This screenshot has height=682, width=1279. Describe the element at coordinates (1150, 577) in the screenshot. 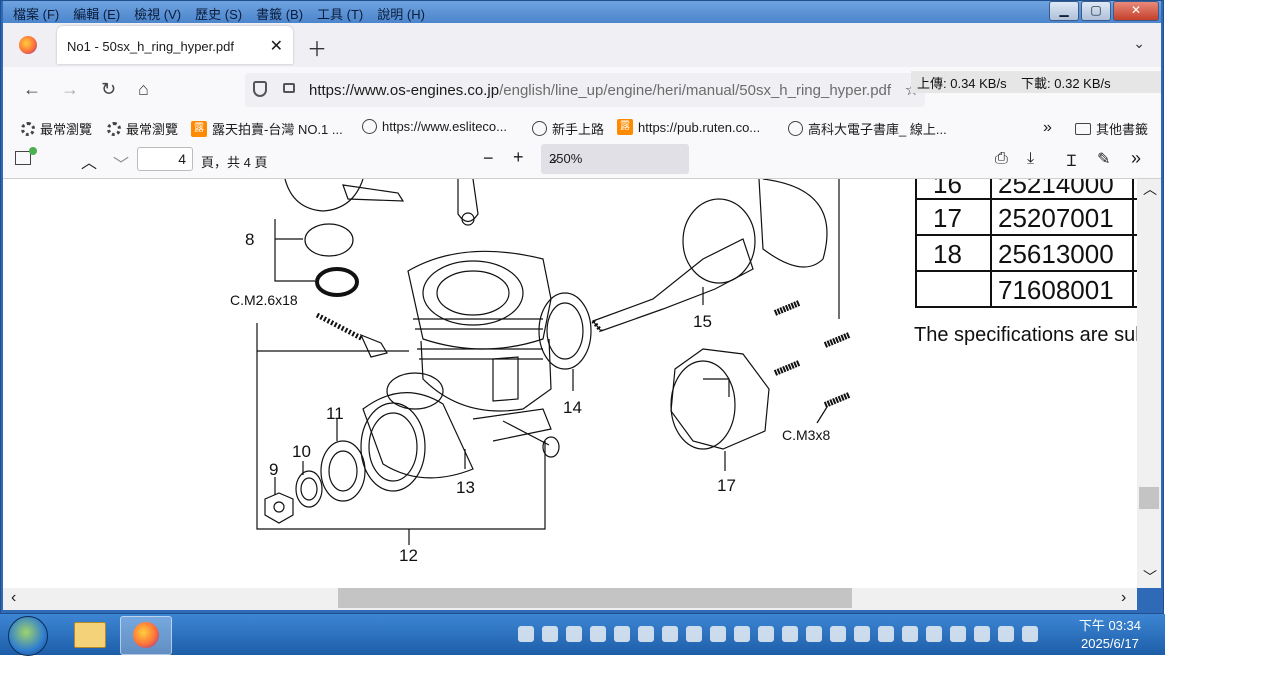

I see `scroll-down-chevron-icon: ﹀` at that location.